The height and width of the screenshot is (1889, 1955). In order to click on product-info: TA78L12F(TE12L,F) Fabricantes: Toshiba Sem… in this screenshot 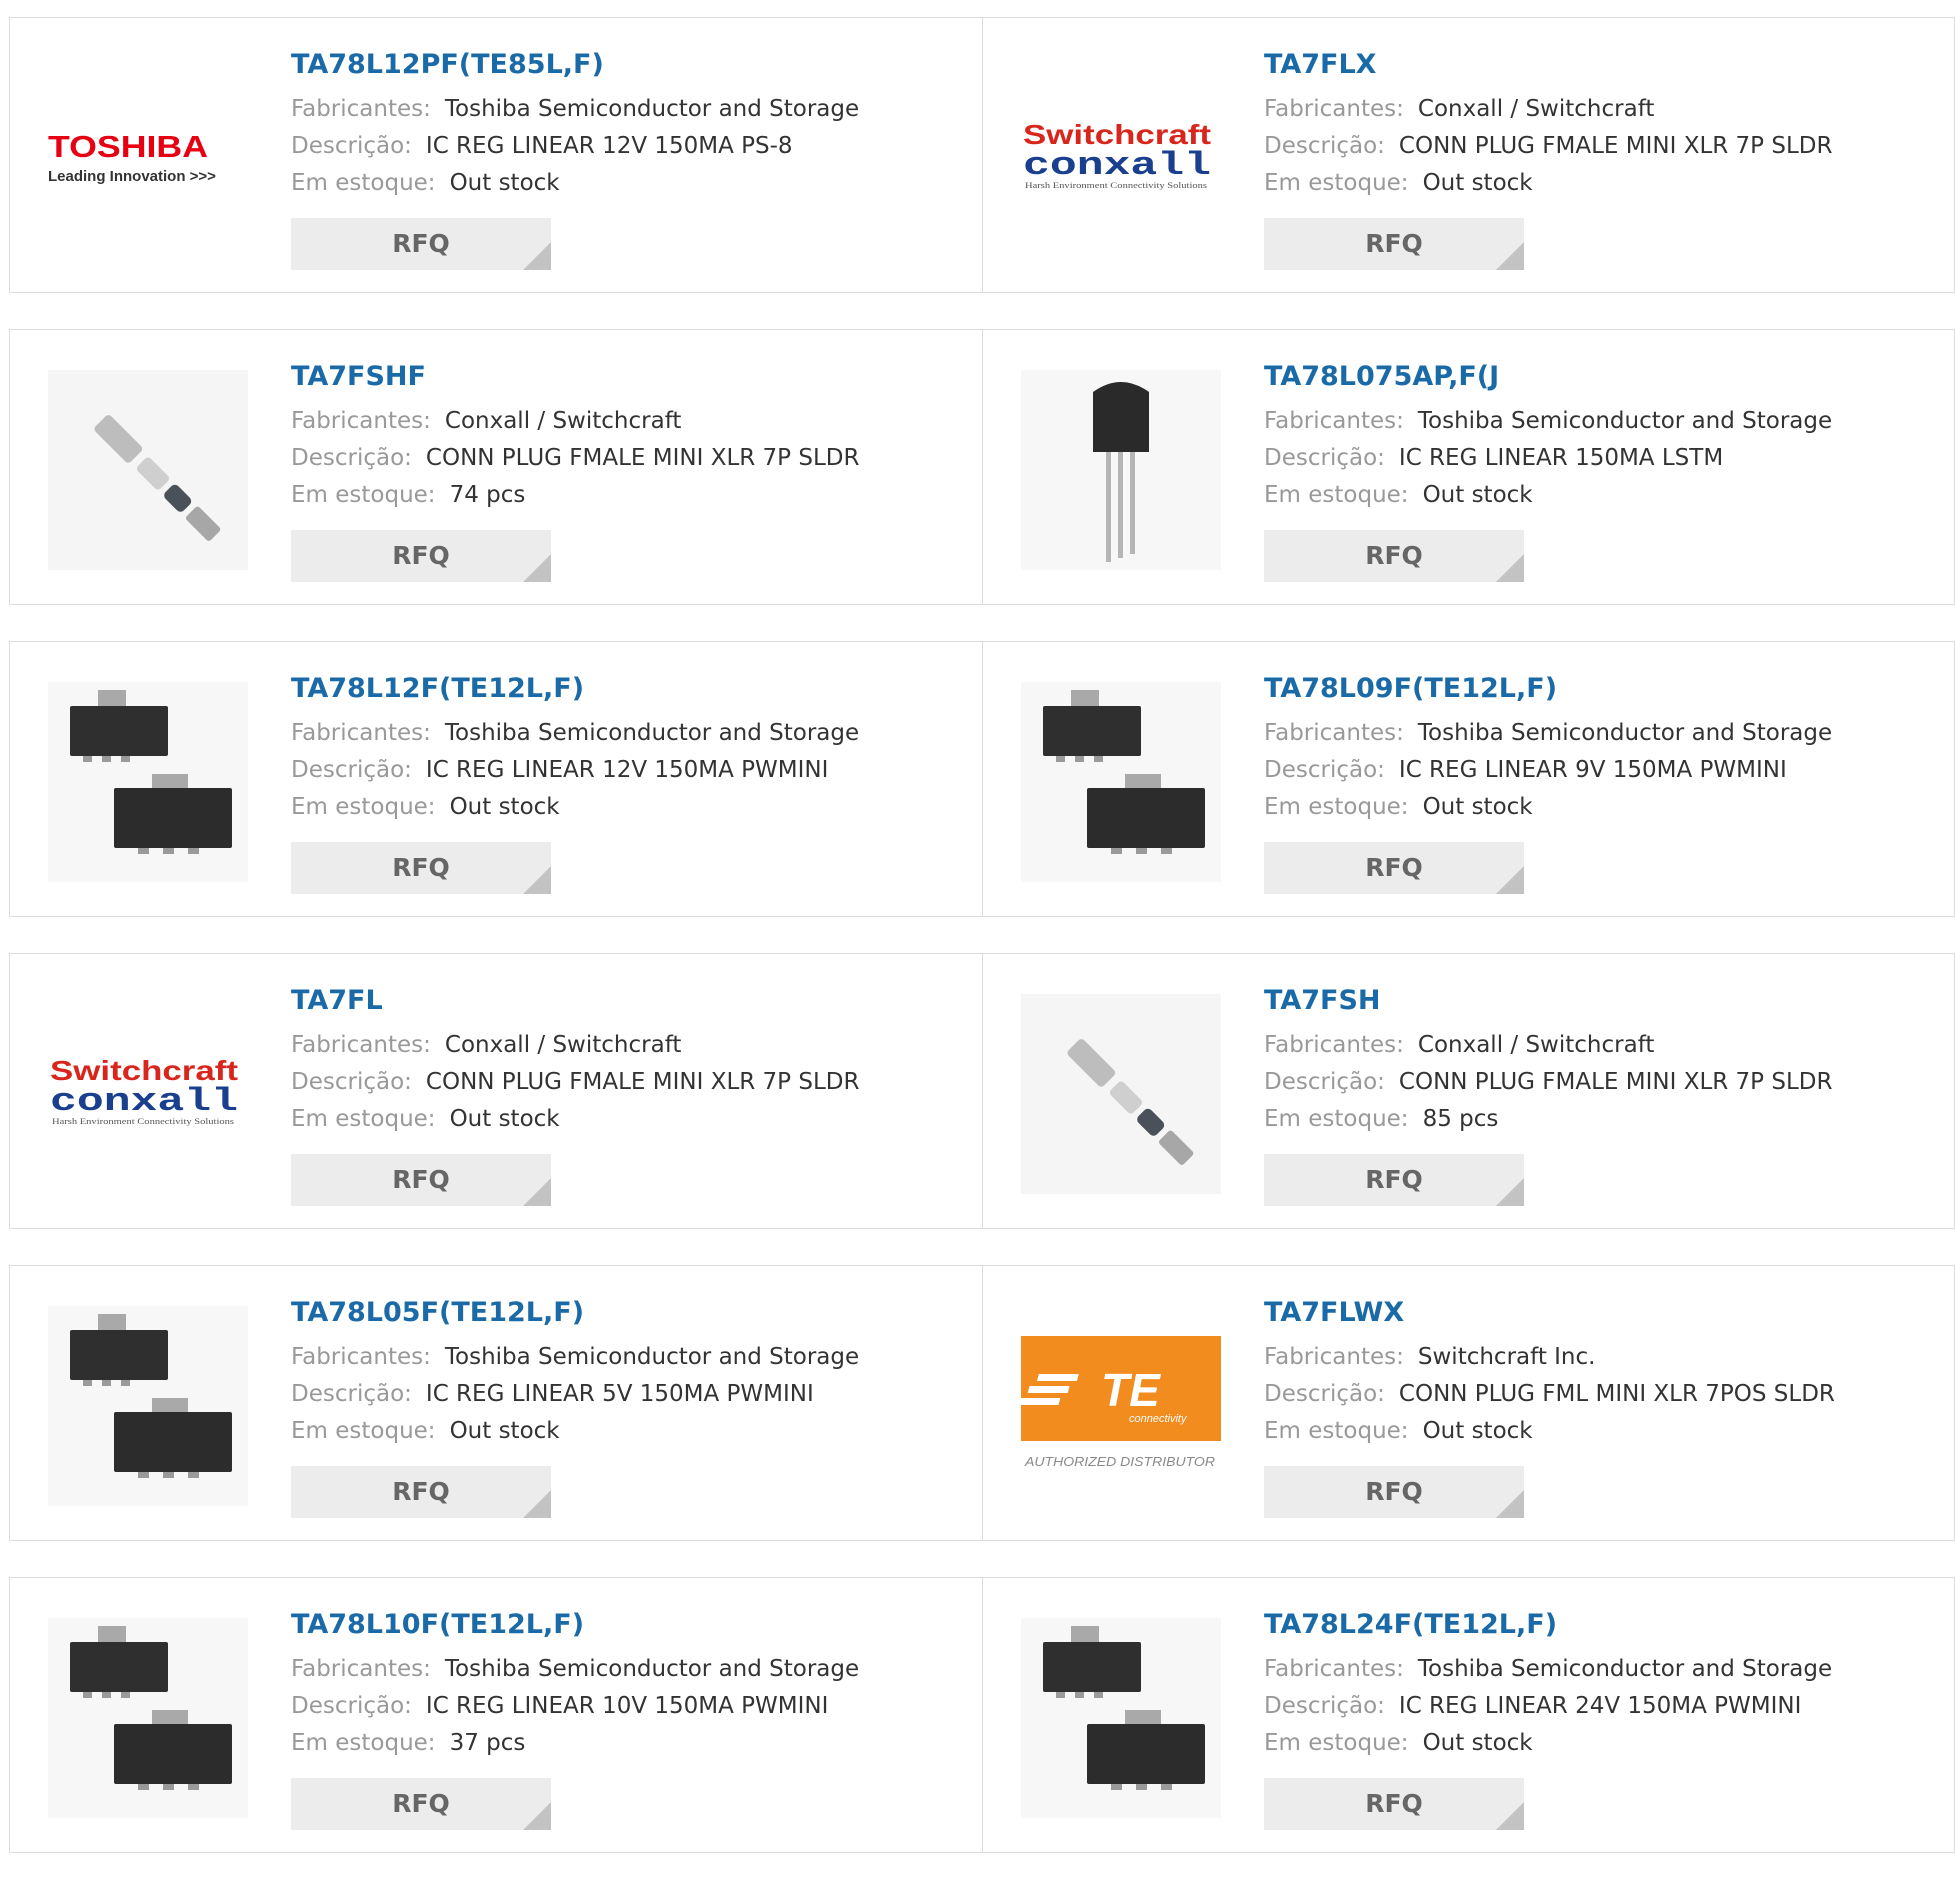, I will do `click(626, 749)`.